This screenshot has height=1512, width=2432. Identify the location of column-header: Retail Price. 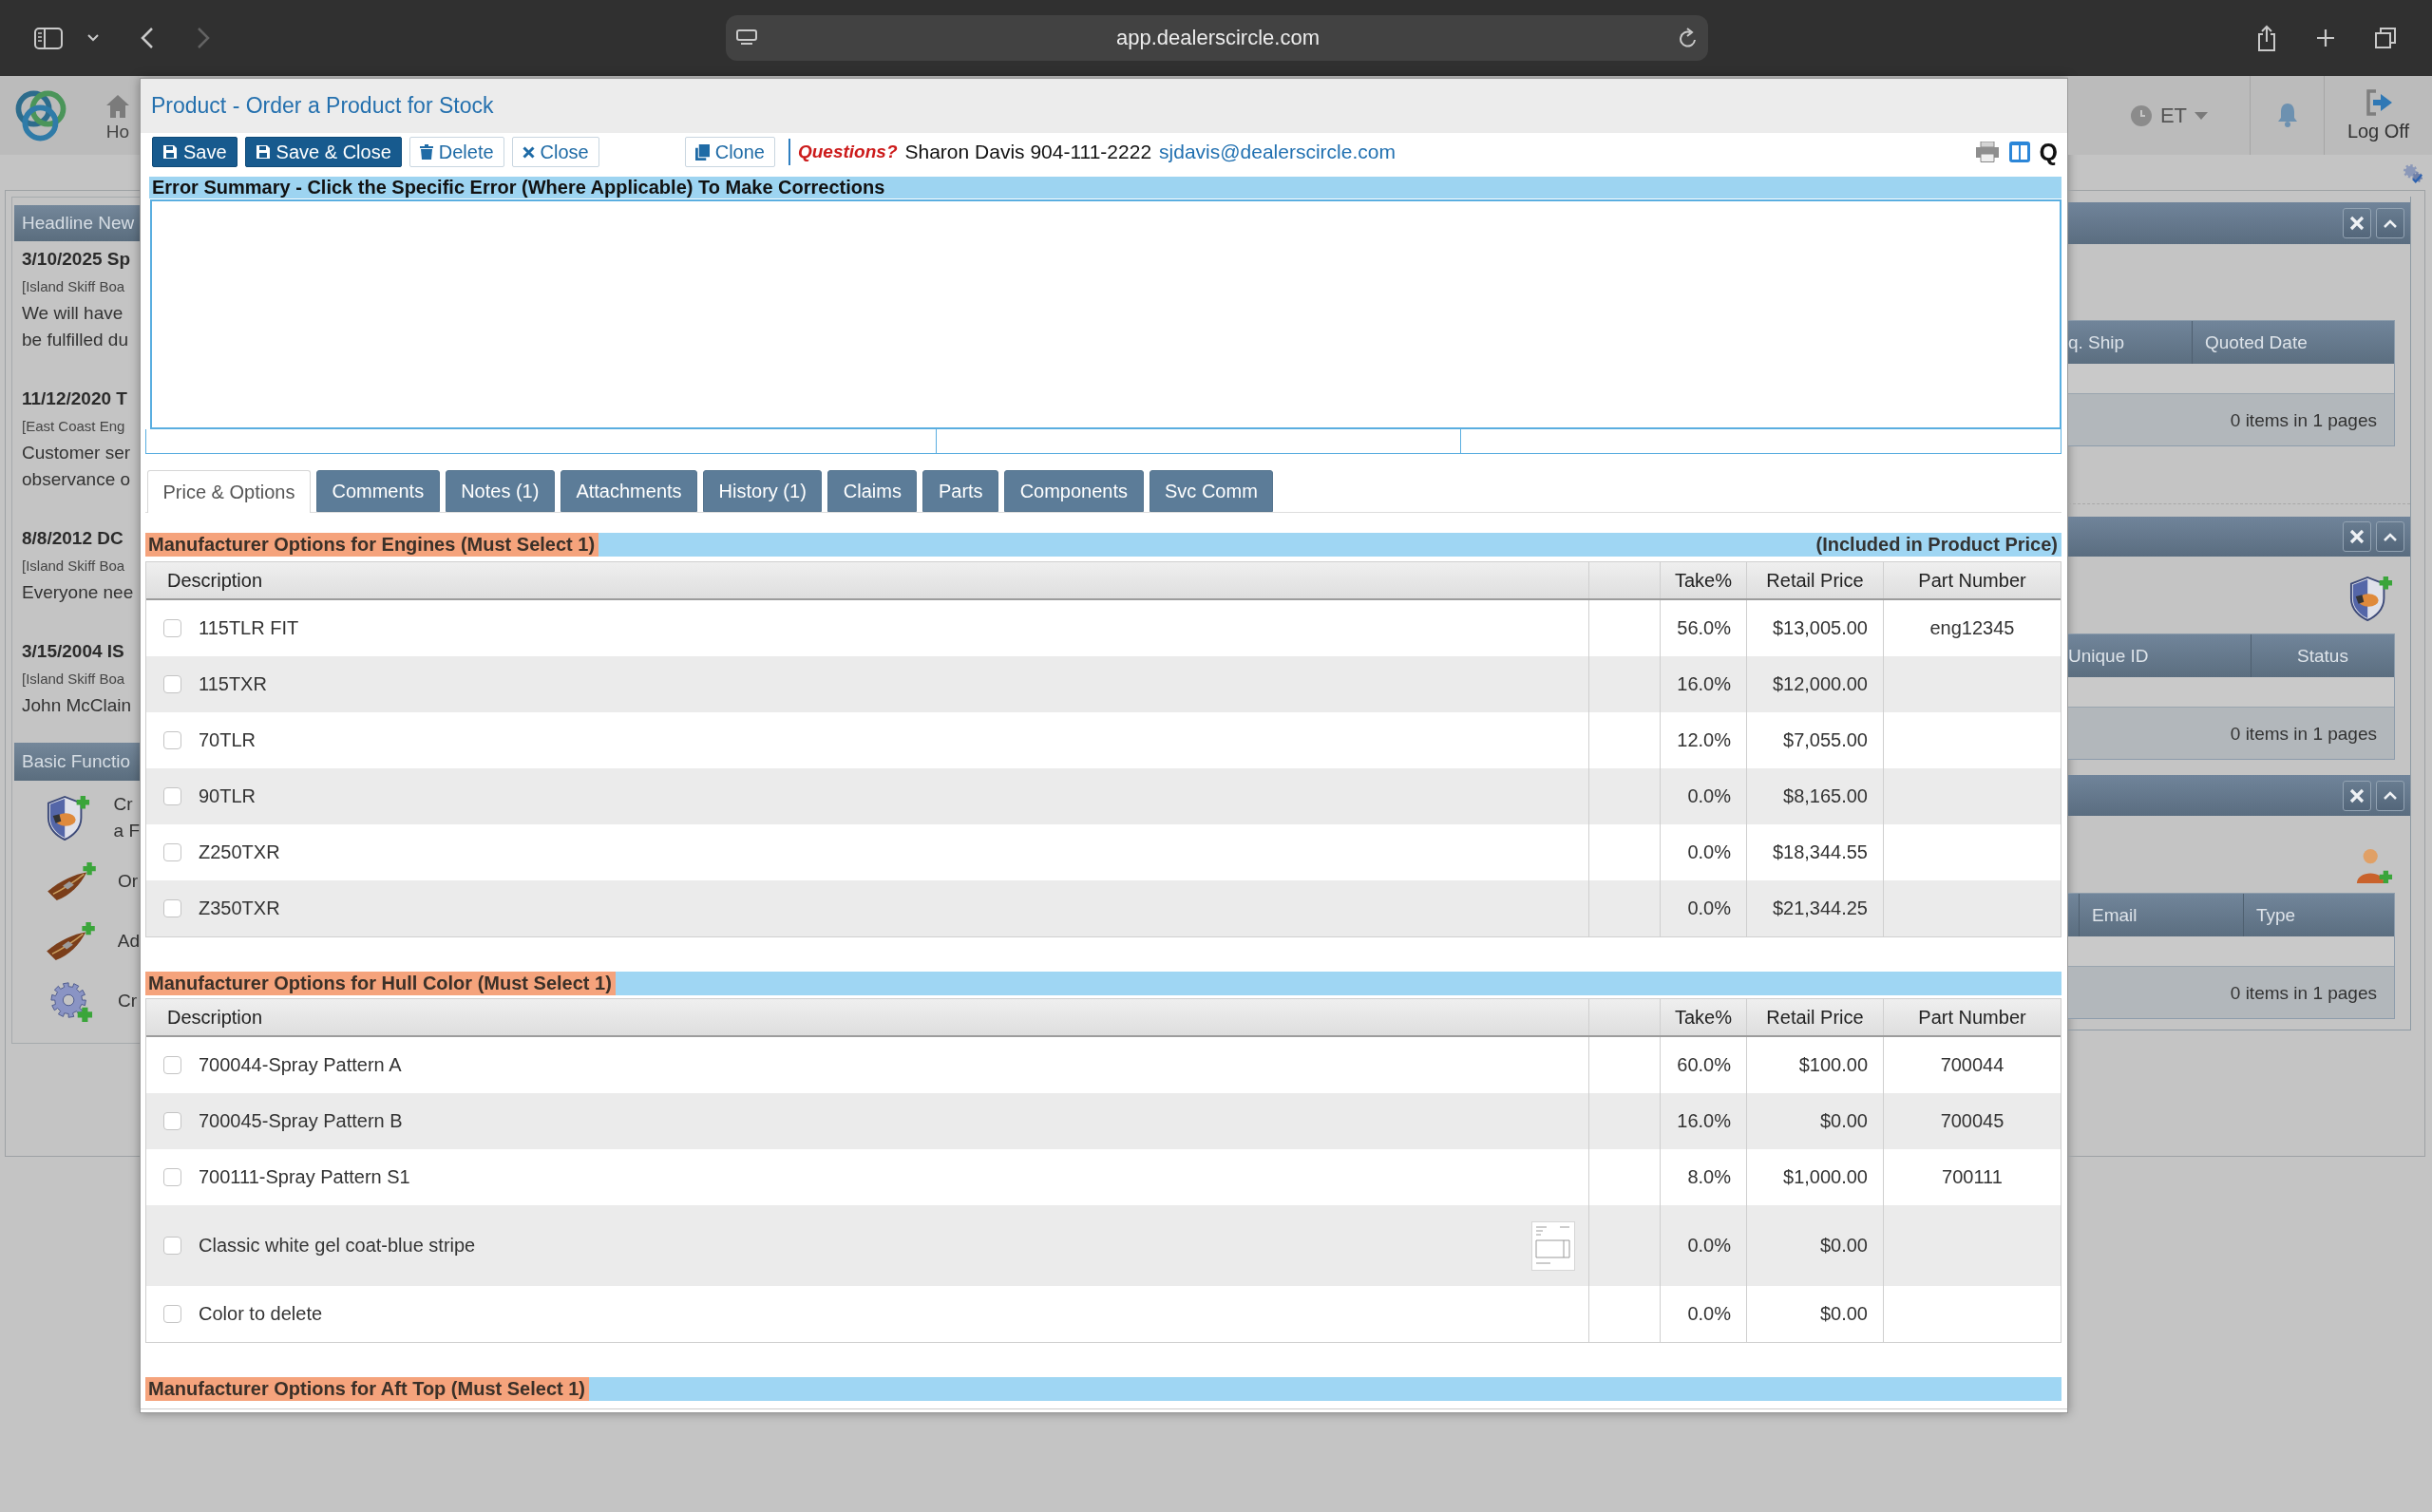
(1815, 580).